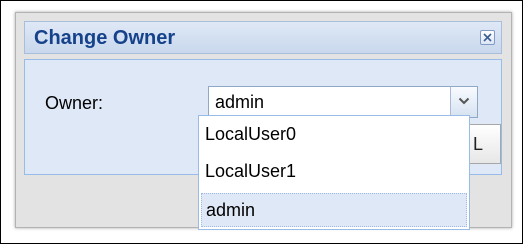  I want to click on chevron-down-icon, so click(464, 101).